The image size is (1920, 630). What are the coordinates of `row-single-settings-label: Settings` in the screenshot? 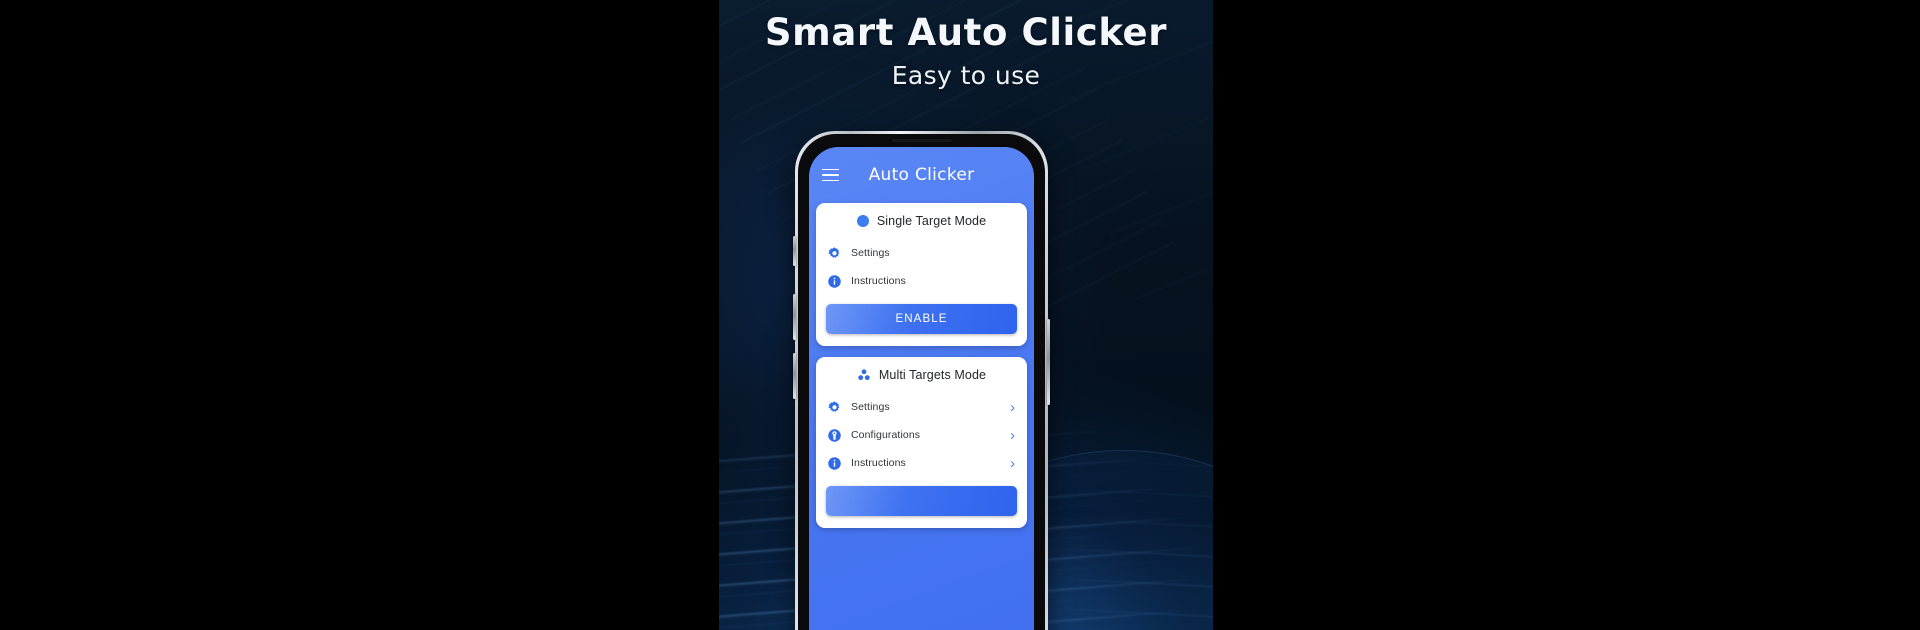 It's located at (870, 253).